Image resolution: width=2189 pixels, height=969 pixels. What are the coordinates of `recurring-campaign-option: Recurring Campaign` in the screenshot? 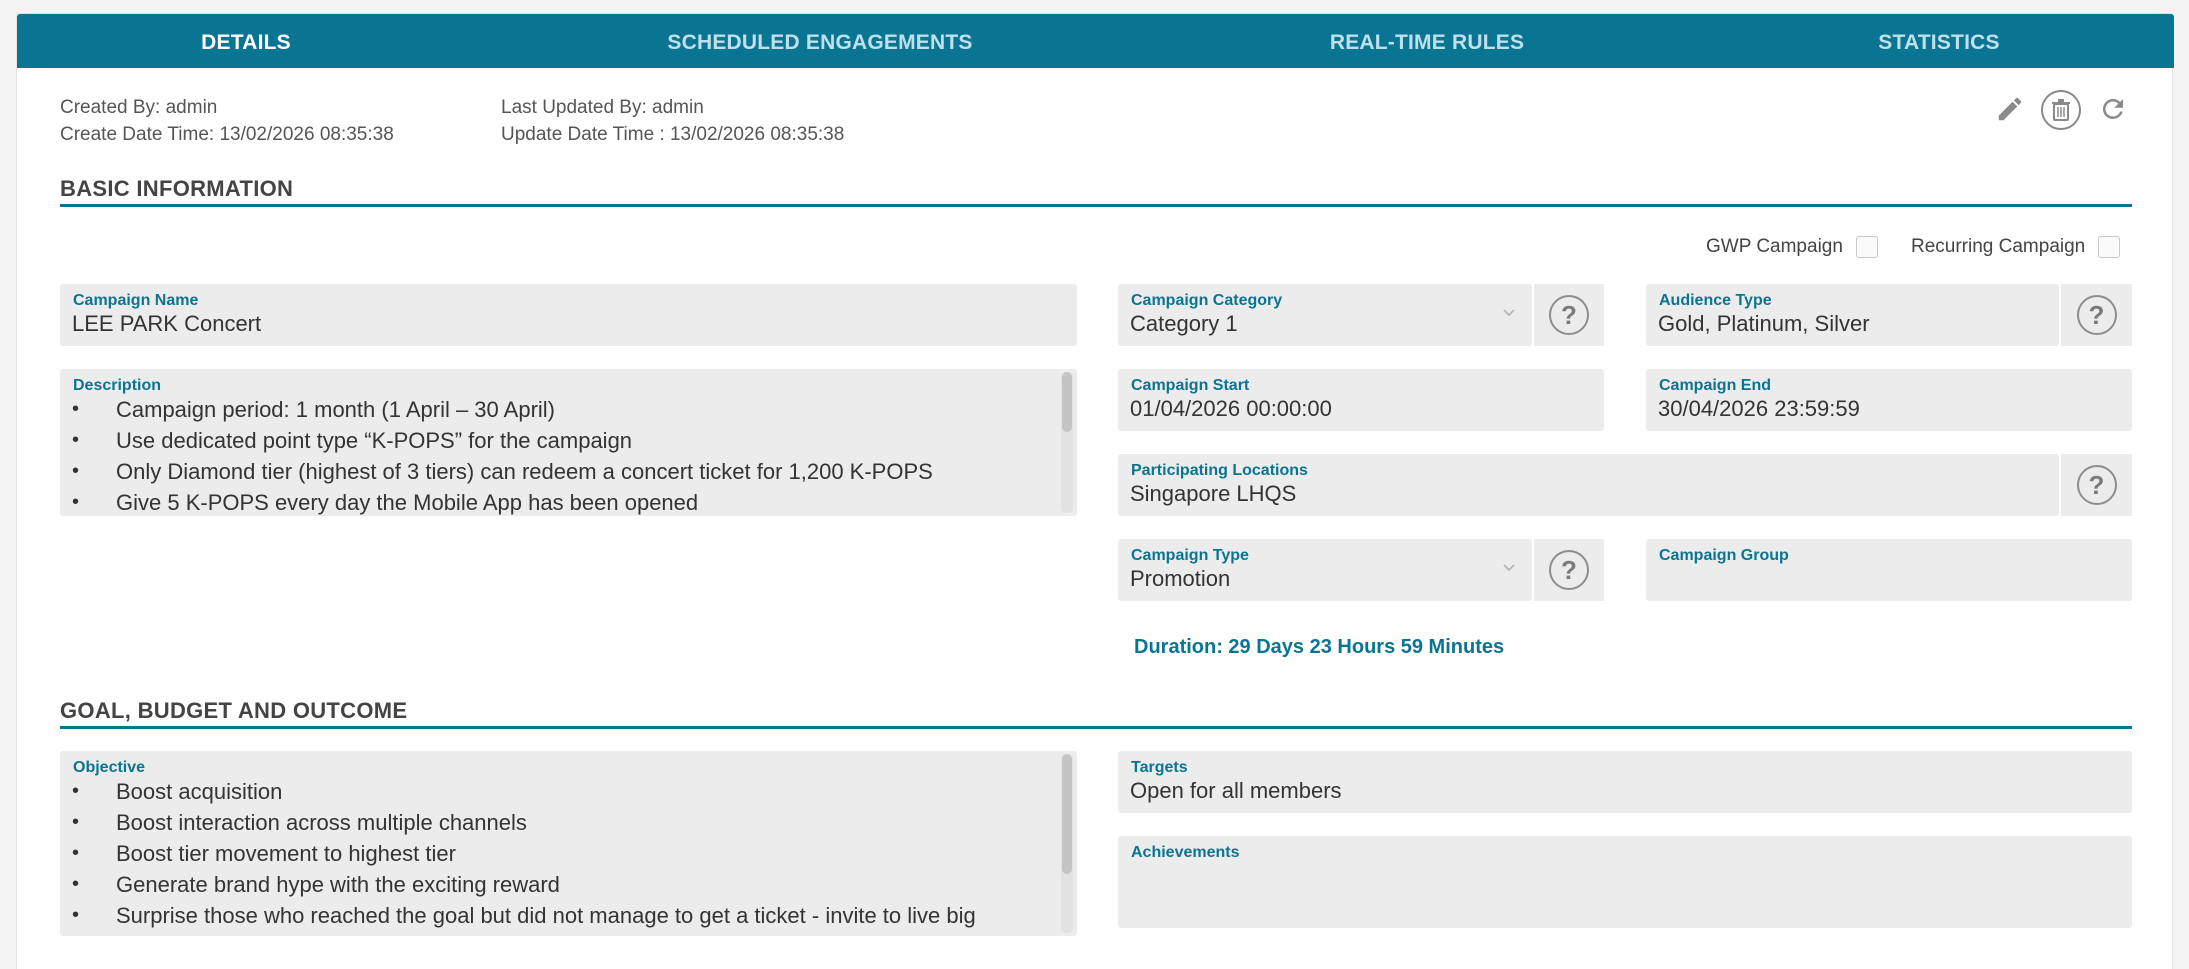 It's located at (2016, 247).